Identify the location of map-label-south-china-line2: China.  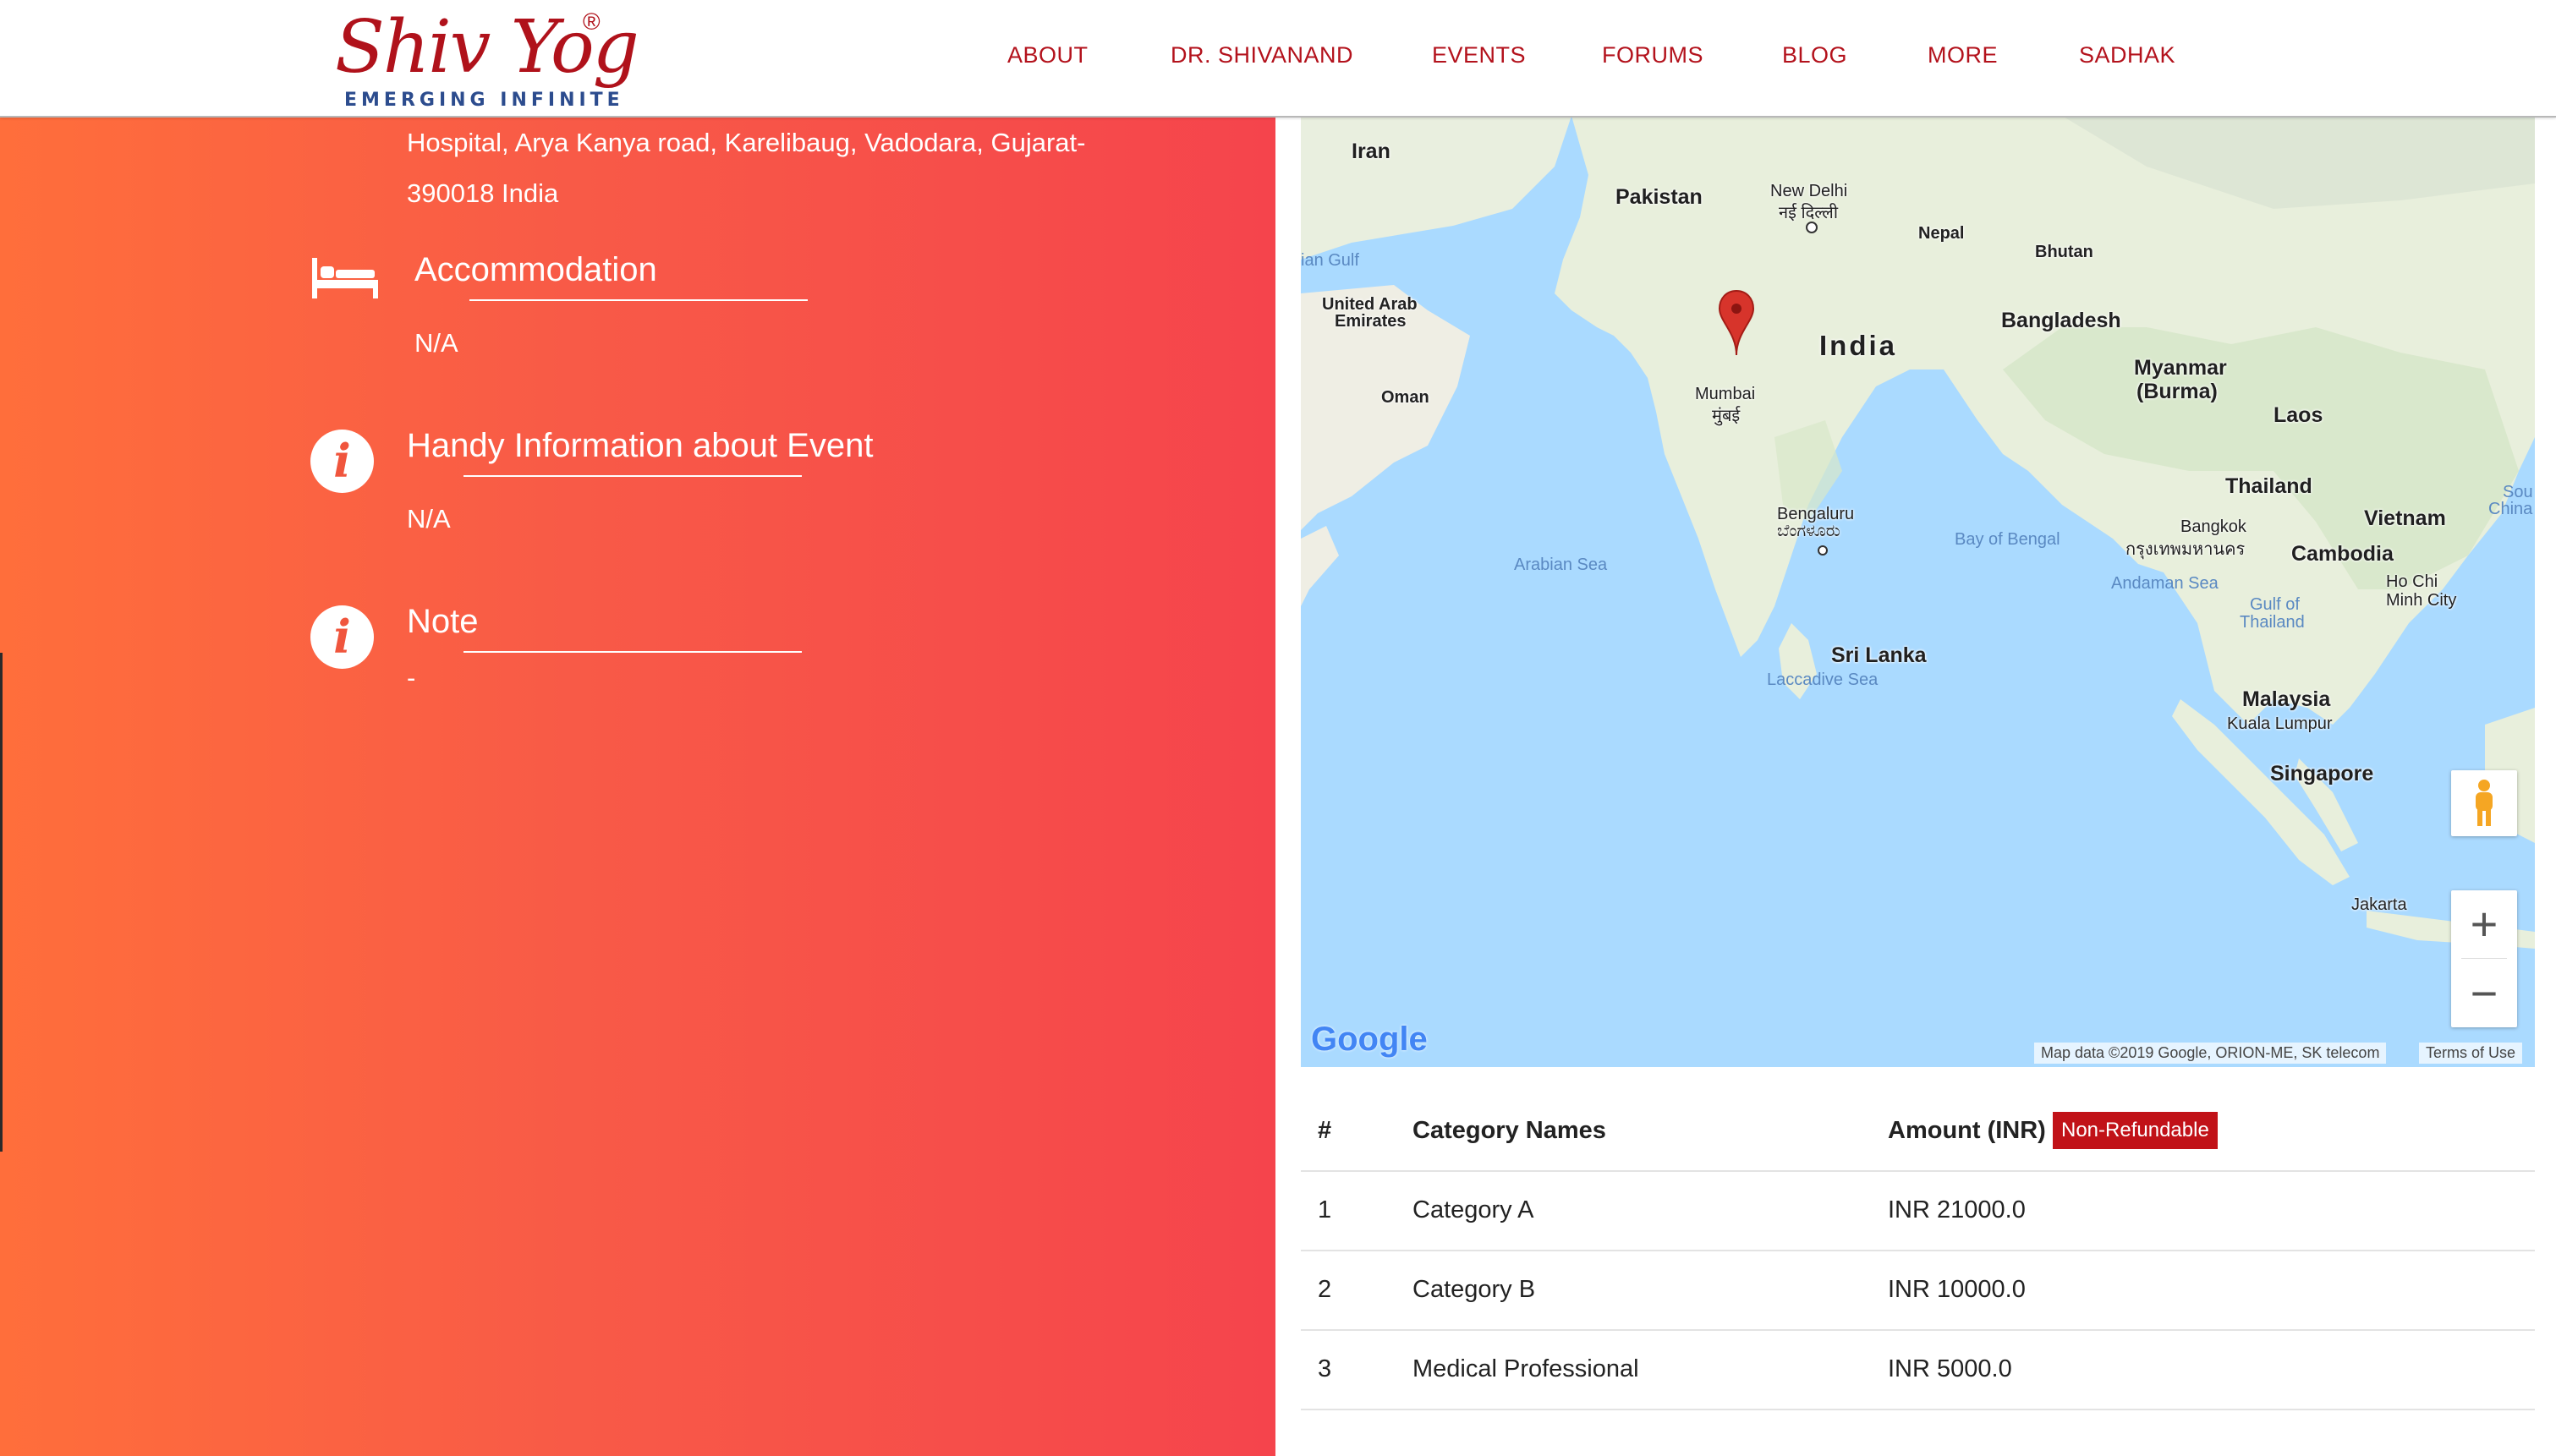
(2510, 509).